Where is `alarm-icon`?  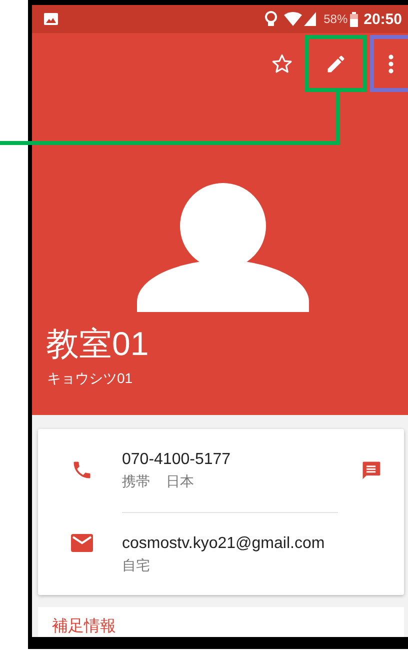
alarm-icon is located at coordinates (271, 19).